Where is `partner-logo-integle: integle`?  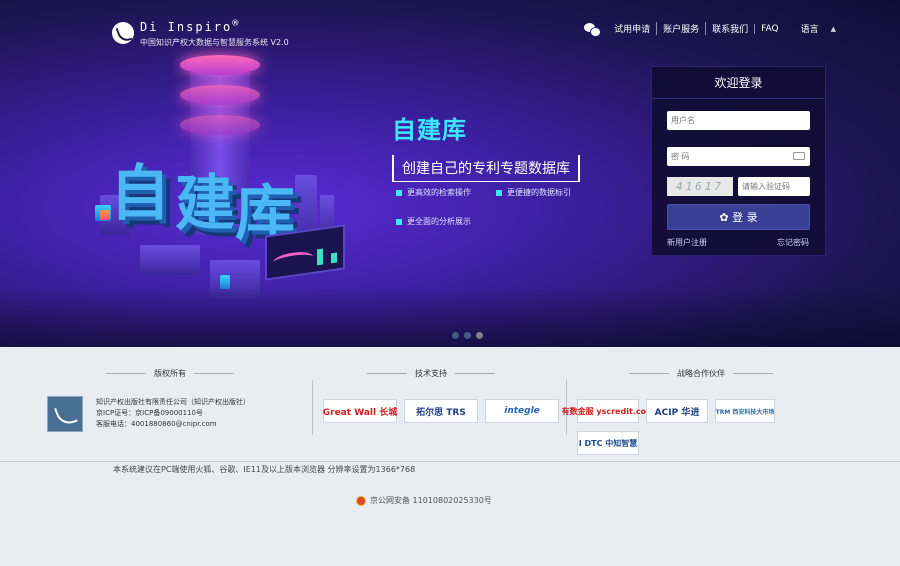
partner-logo-integle: integle is located at coordinates (522, 411).